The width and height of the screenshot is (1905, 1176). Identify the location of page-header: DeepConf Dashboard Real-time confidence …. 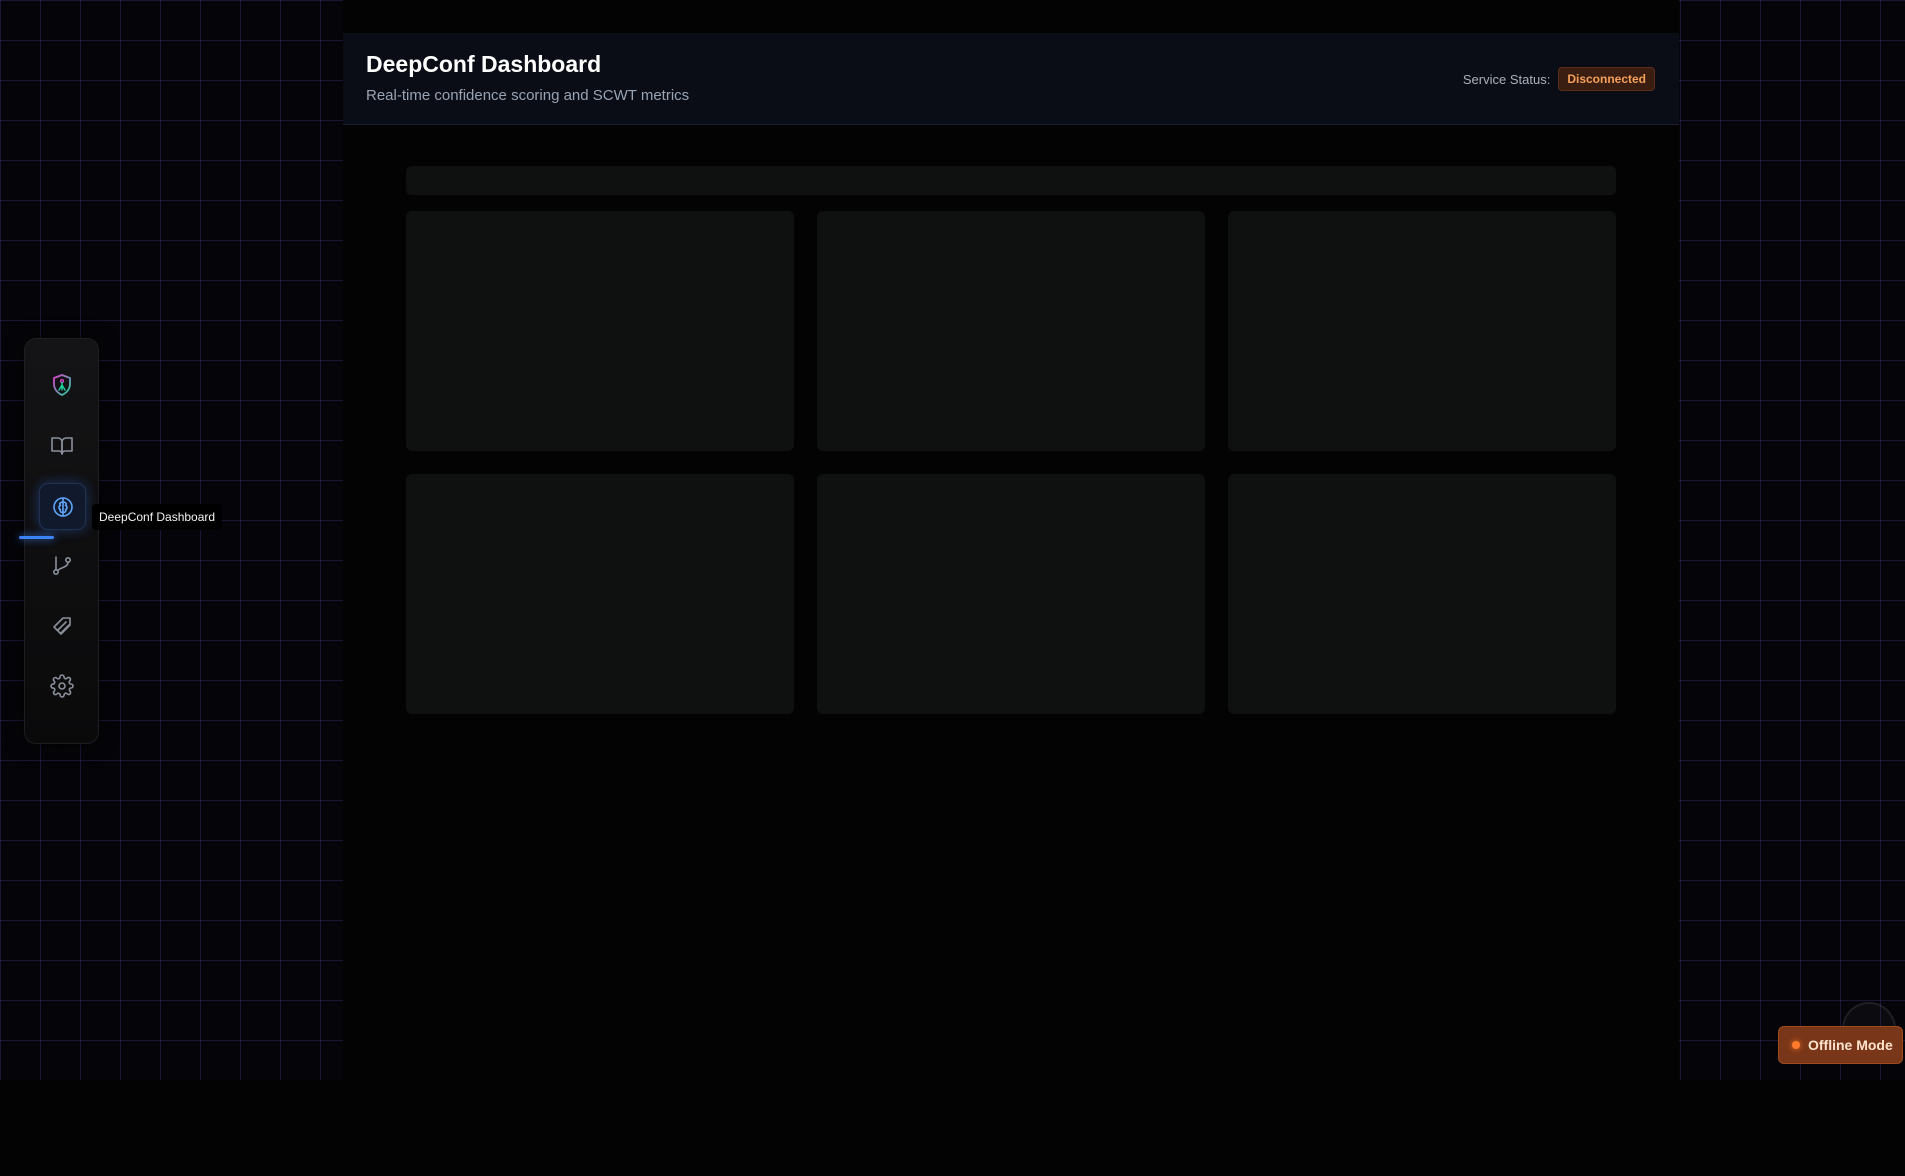
(1011, 79).